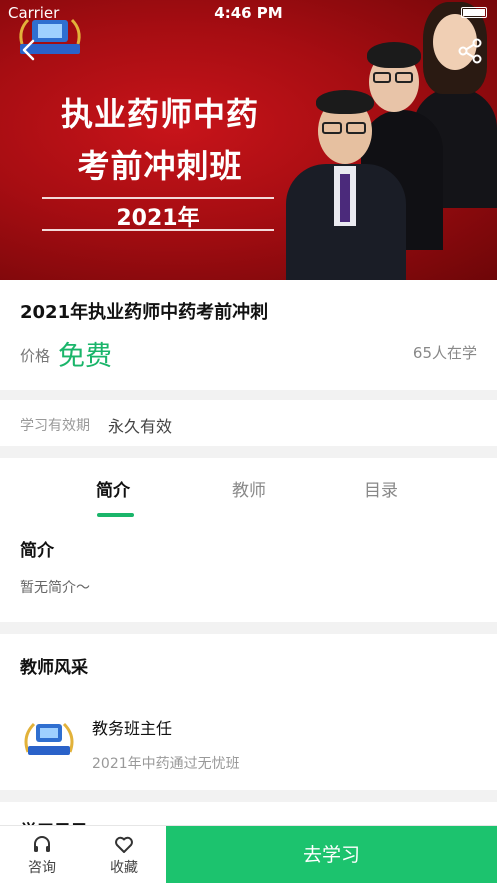 The width and height of the screenshot is (497, 883). I want to click on price-value: 免费, so click(85, 356).